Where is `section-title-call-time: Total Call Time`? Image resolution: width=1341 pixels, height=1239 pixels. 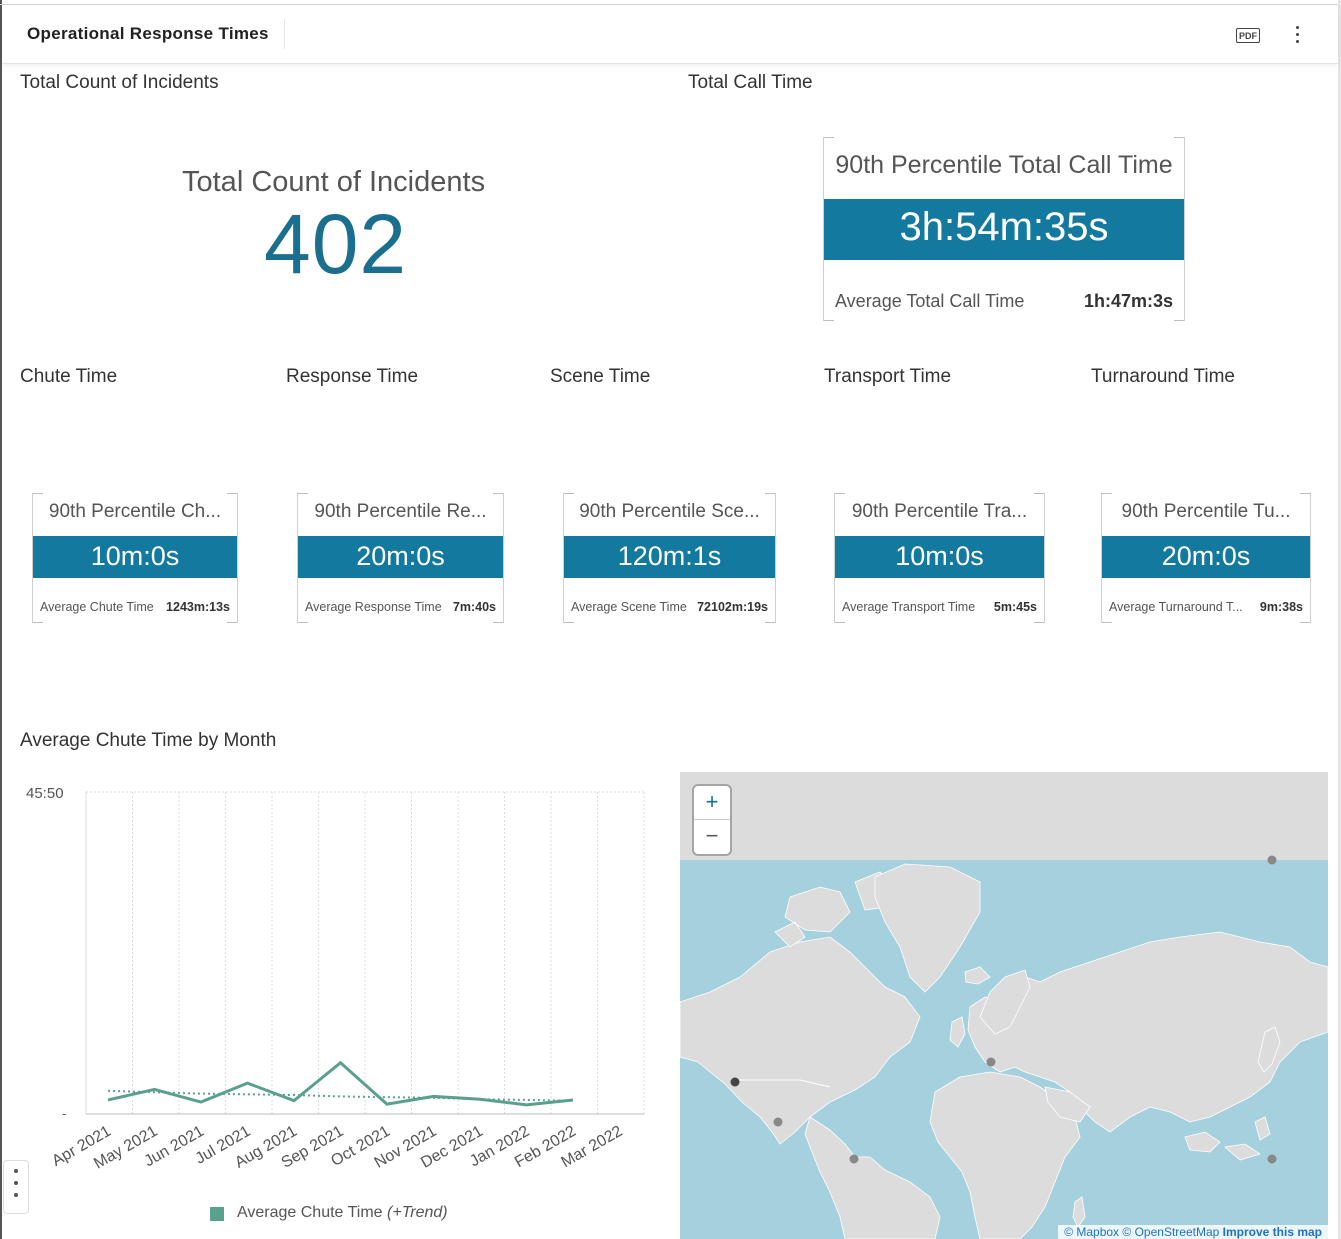
section-title-call-time: Total Call Time is located at coordinates (750, 82).